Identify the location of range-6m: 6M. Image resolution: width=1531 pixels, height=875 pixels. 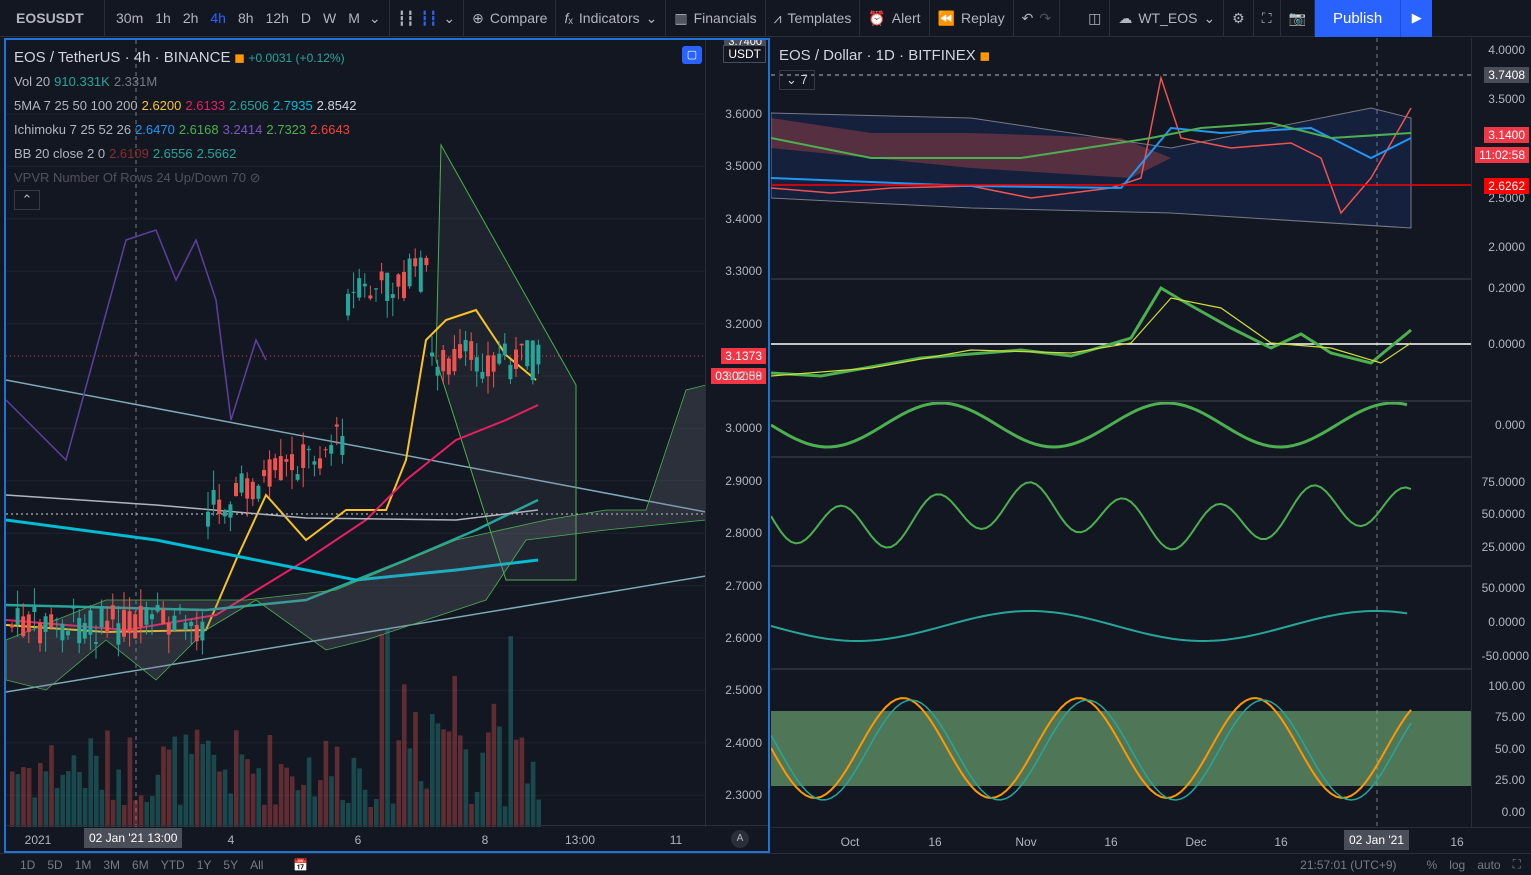
(140, 865).